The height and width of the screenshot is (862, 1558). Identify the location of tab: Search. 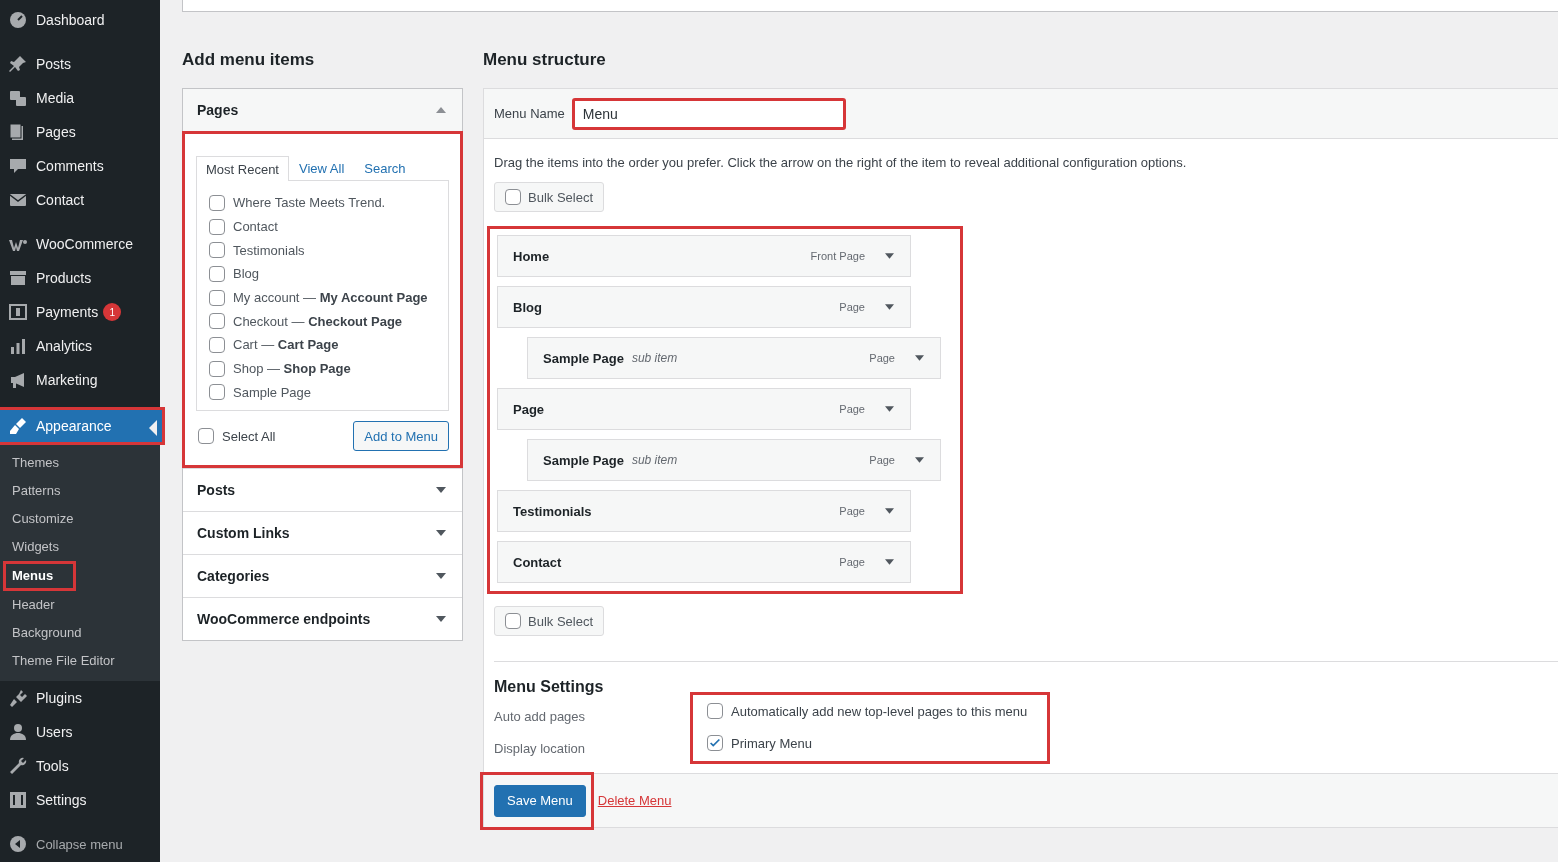
(385, 167).